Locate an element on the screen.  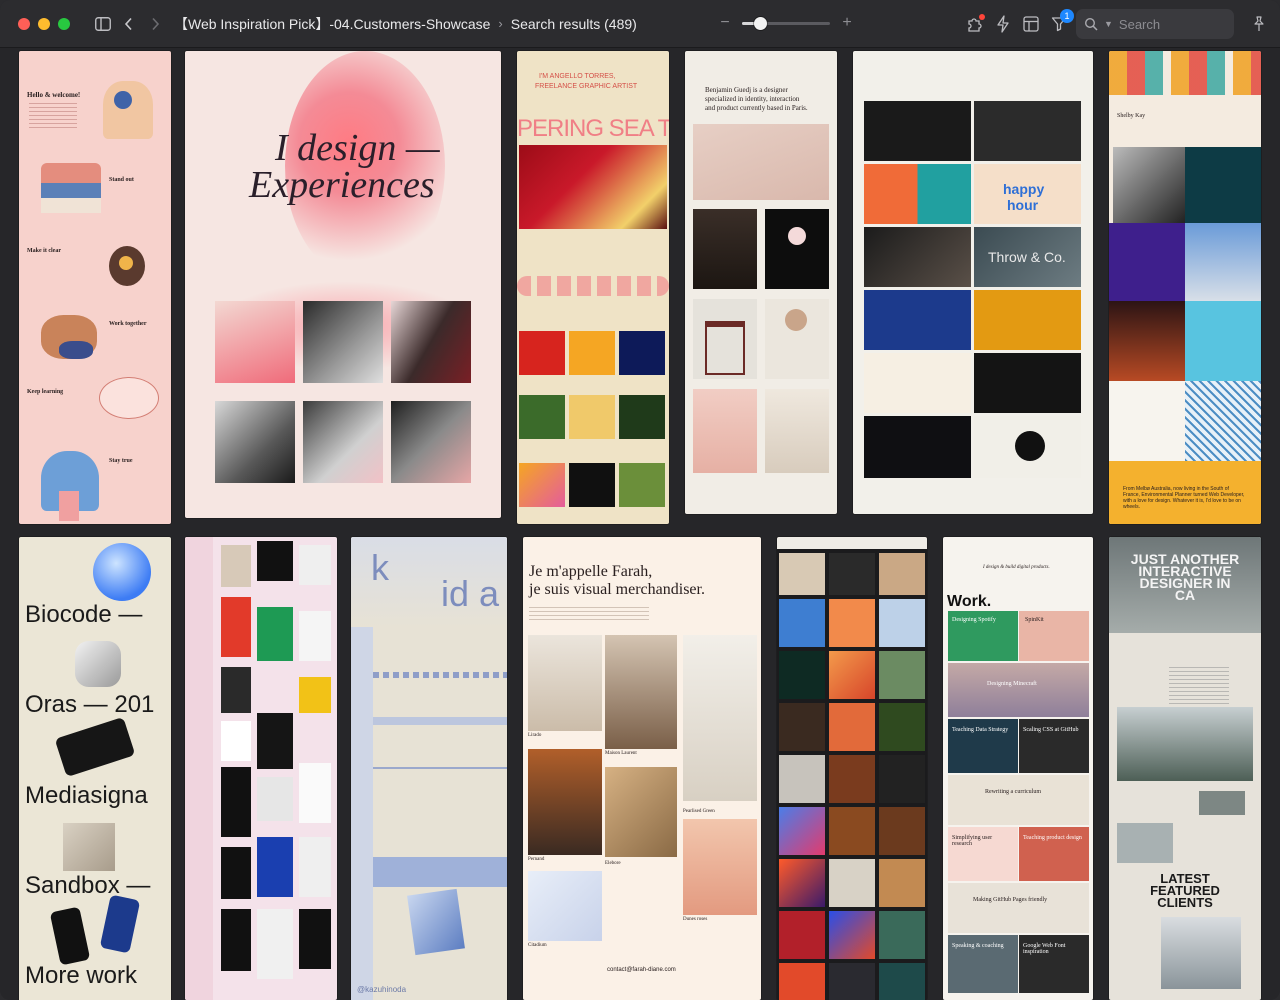
card-13-headline: JUST ANOTHER INTERACTIVE DESIGNER IN CA is located at coordinates (1185, 577).